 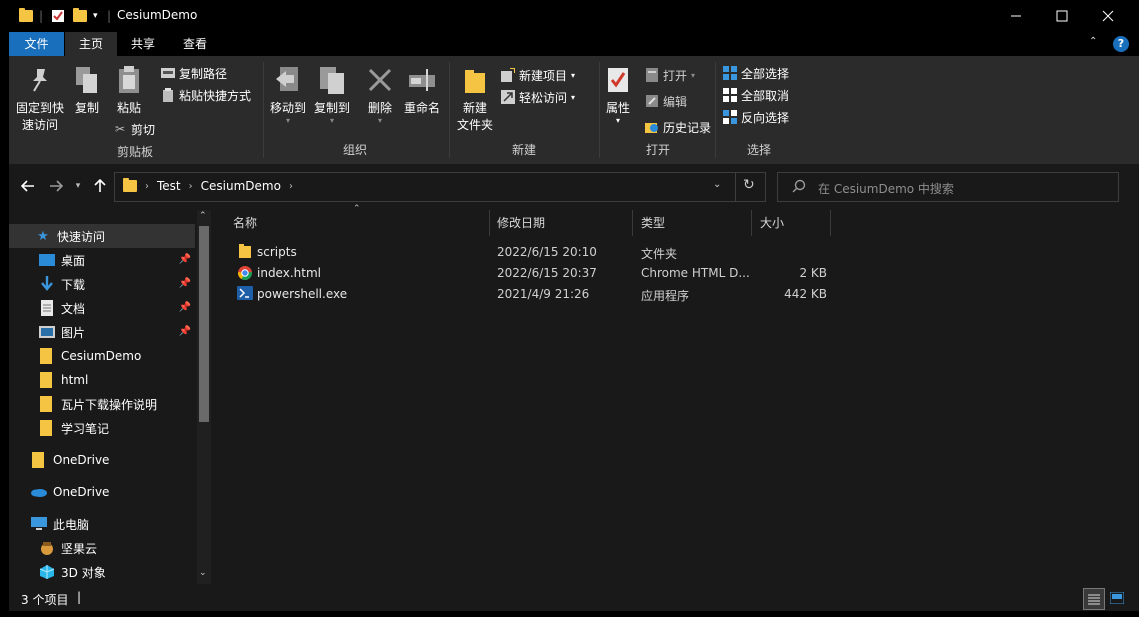 I want to click on select-none-label: 全部取消, so click(x=765, y=95).